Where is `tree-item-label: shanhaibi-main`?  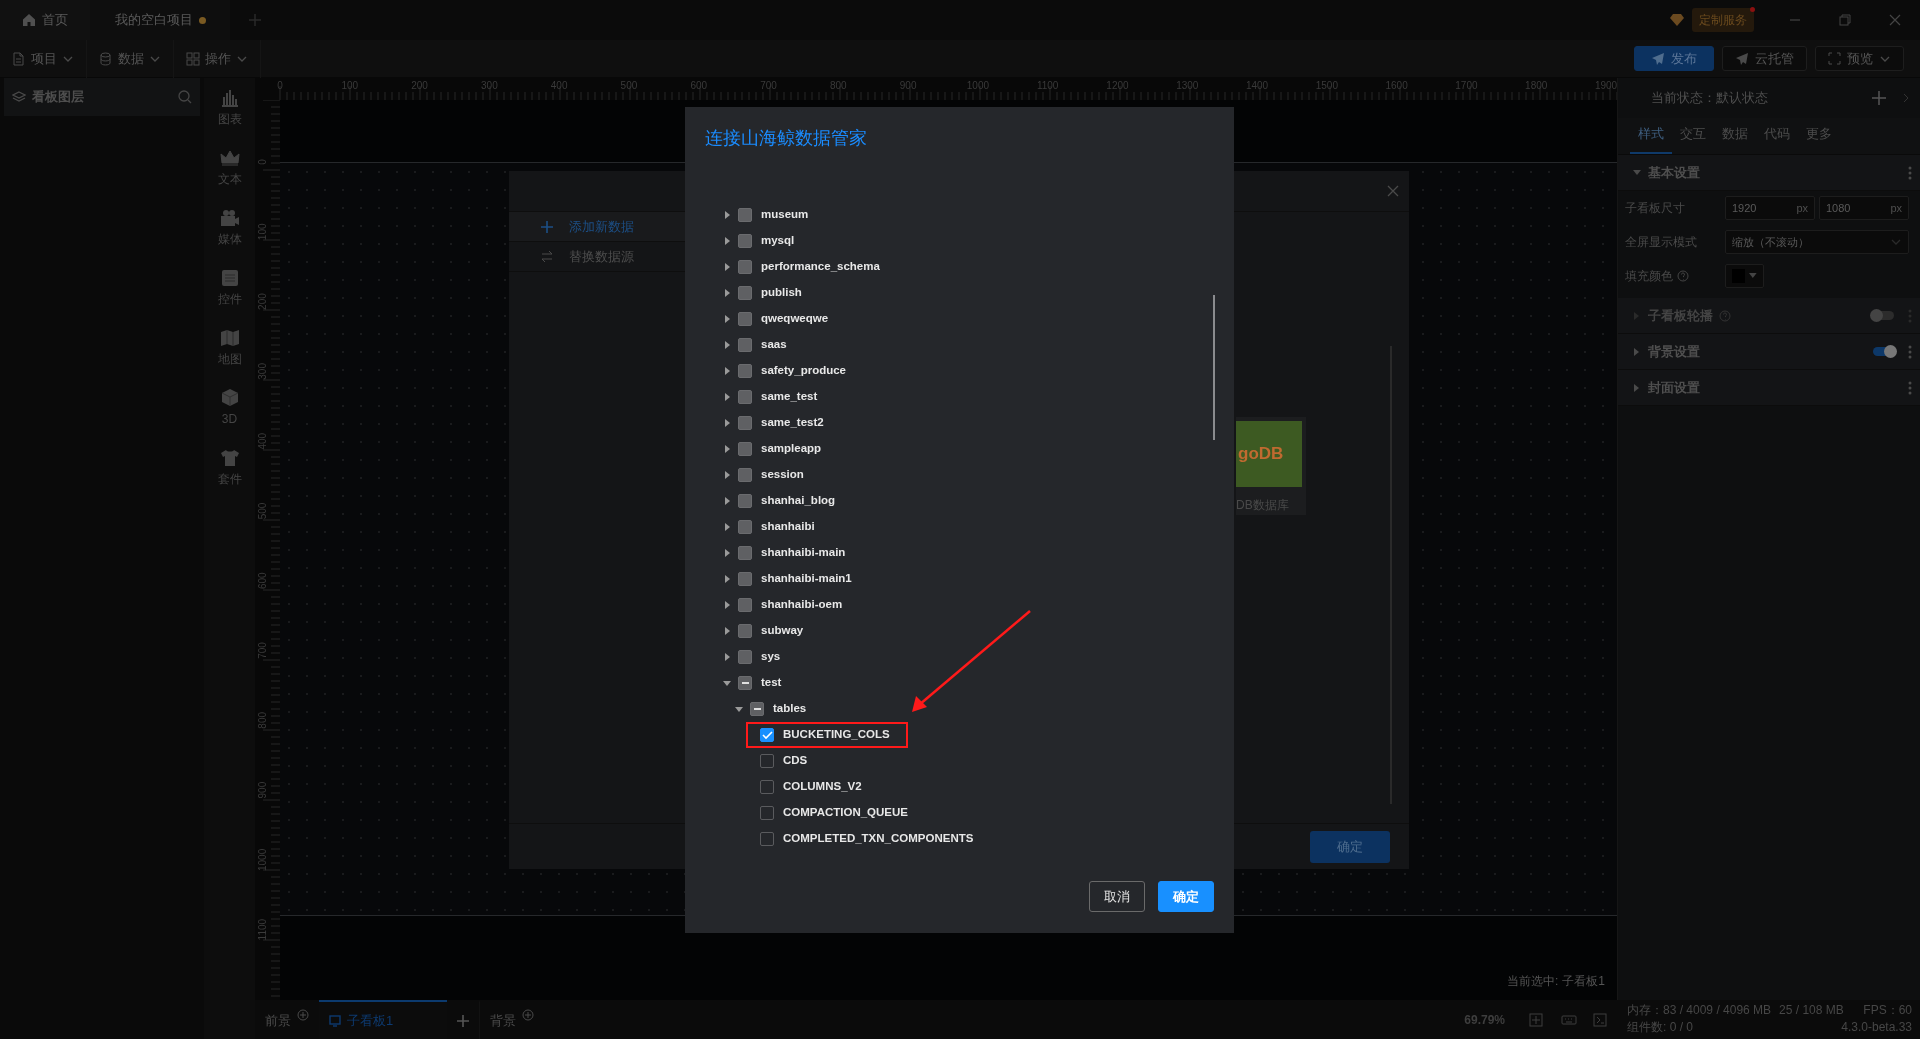
tree-item-label: shanhaibi-main is located at coordinates (803, 553).